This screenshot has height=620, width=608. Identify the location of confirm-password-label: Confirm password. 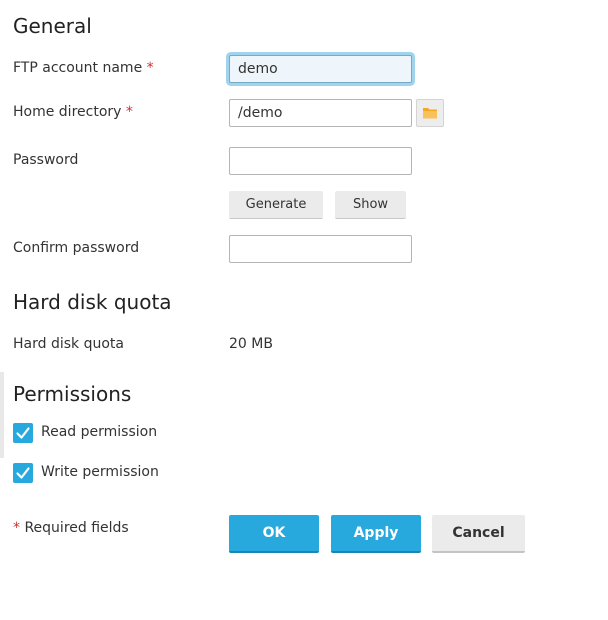
(76, 248).